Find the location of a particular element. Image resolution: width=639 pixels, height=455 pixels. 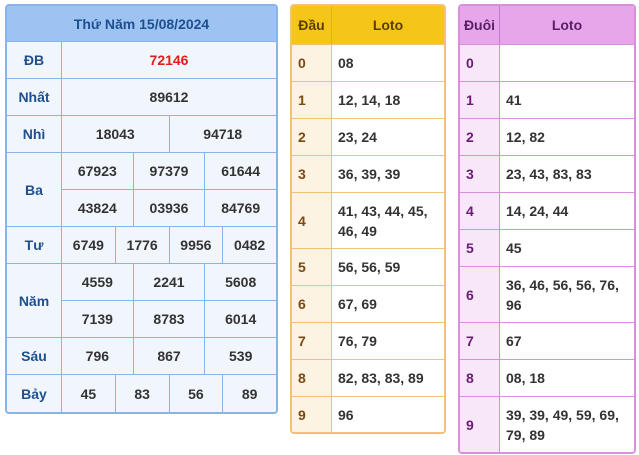

prize-number: 56 is located at coordinates (195, 393).